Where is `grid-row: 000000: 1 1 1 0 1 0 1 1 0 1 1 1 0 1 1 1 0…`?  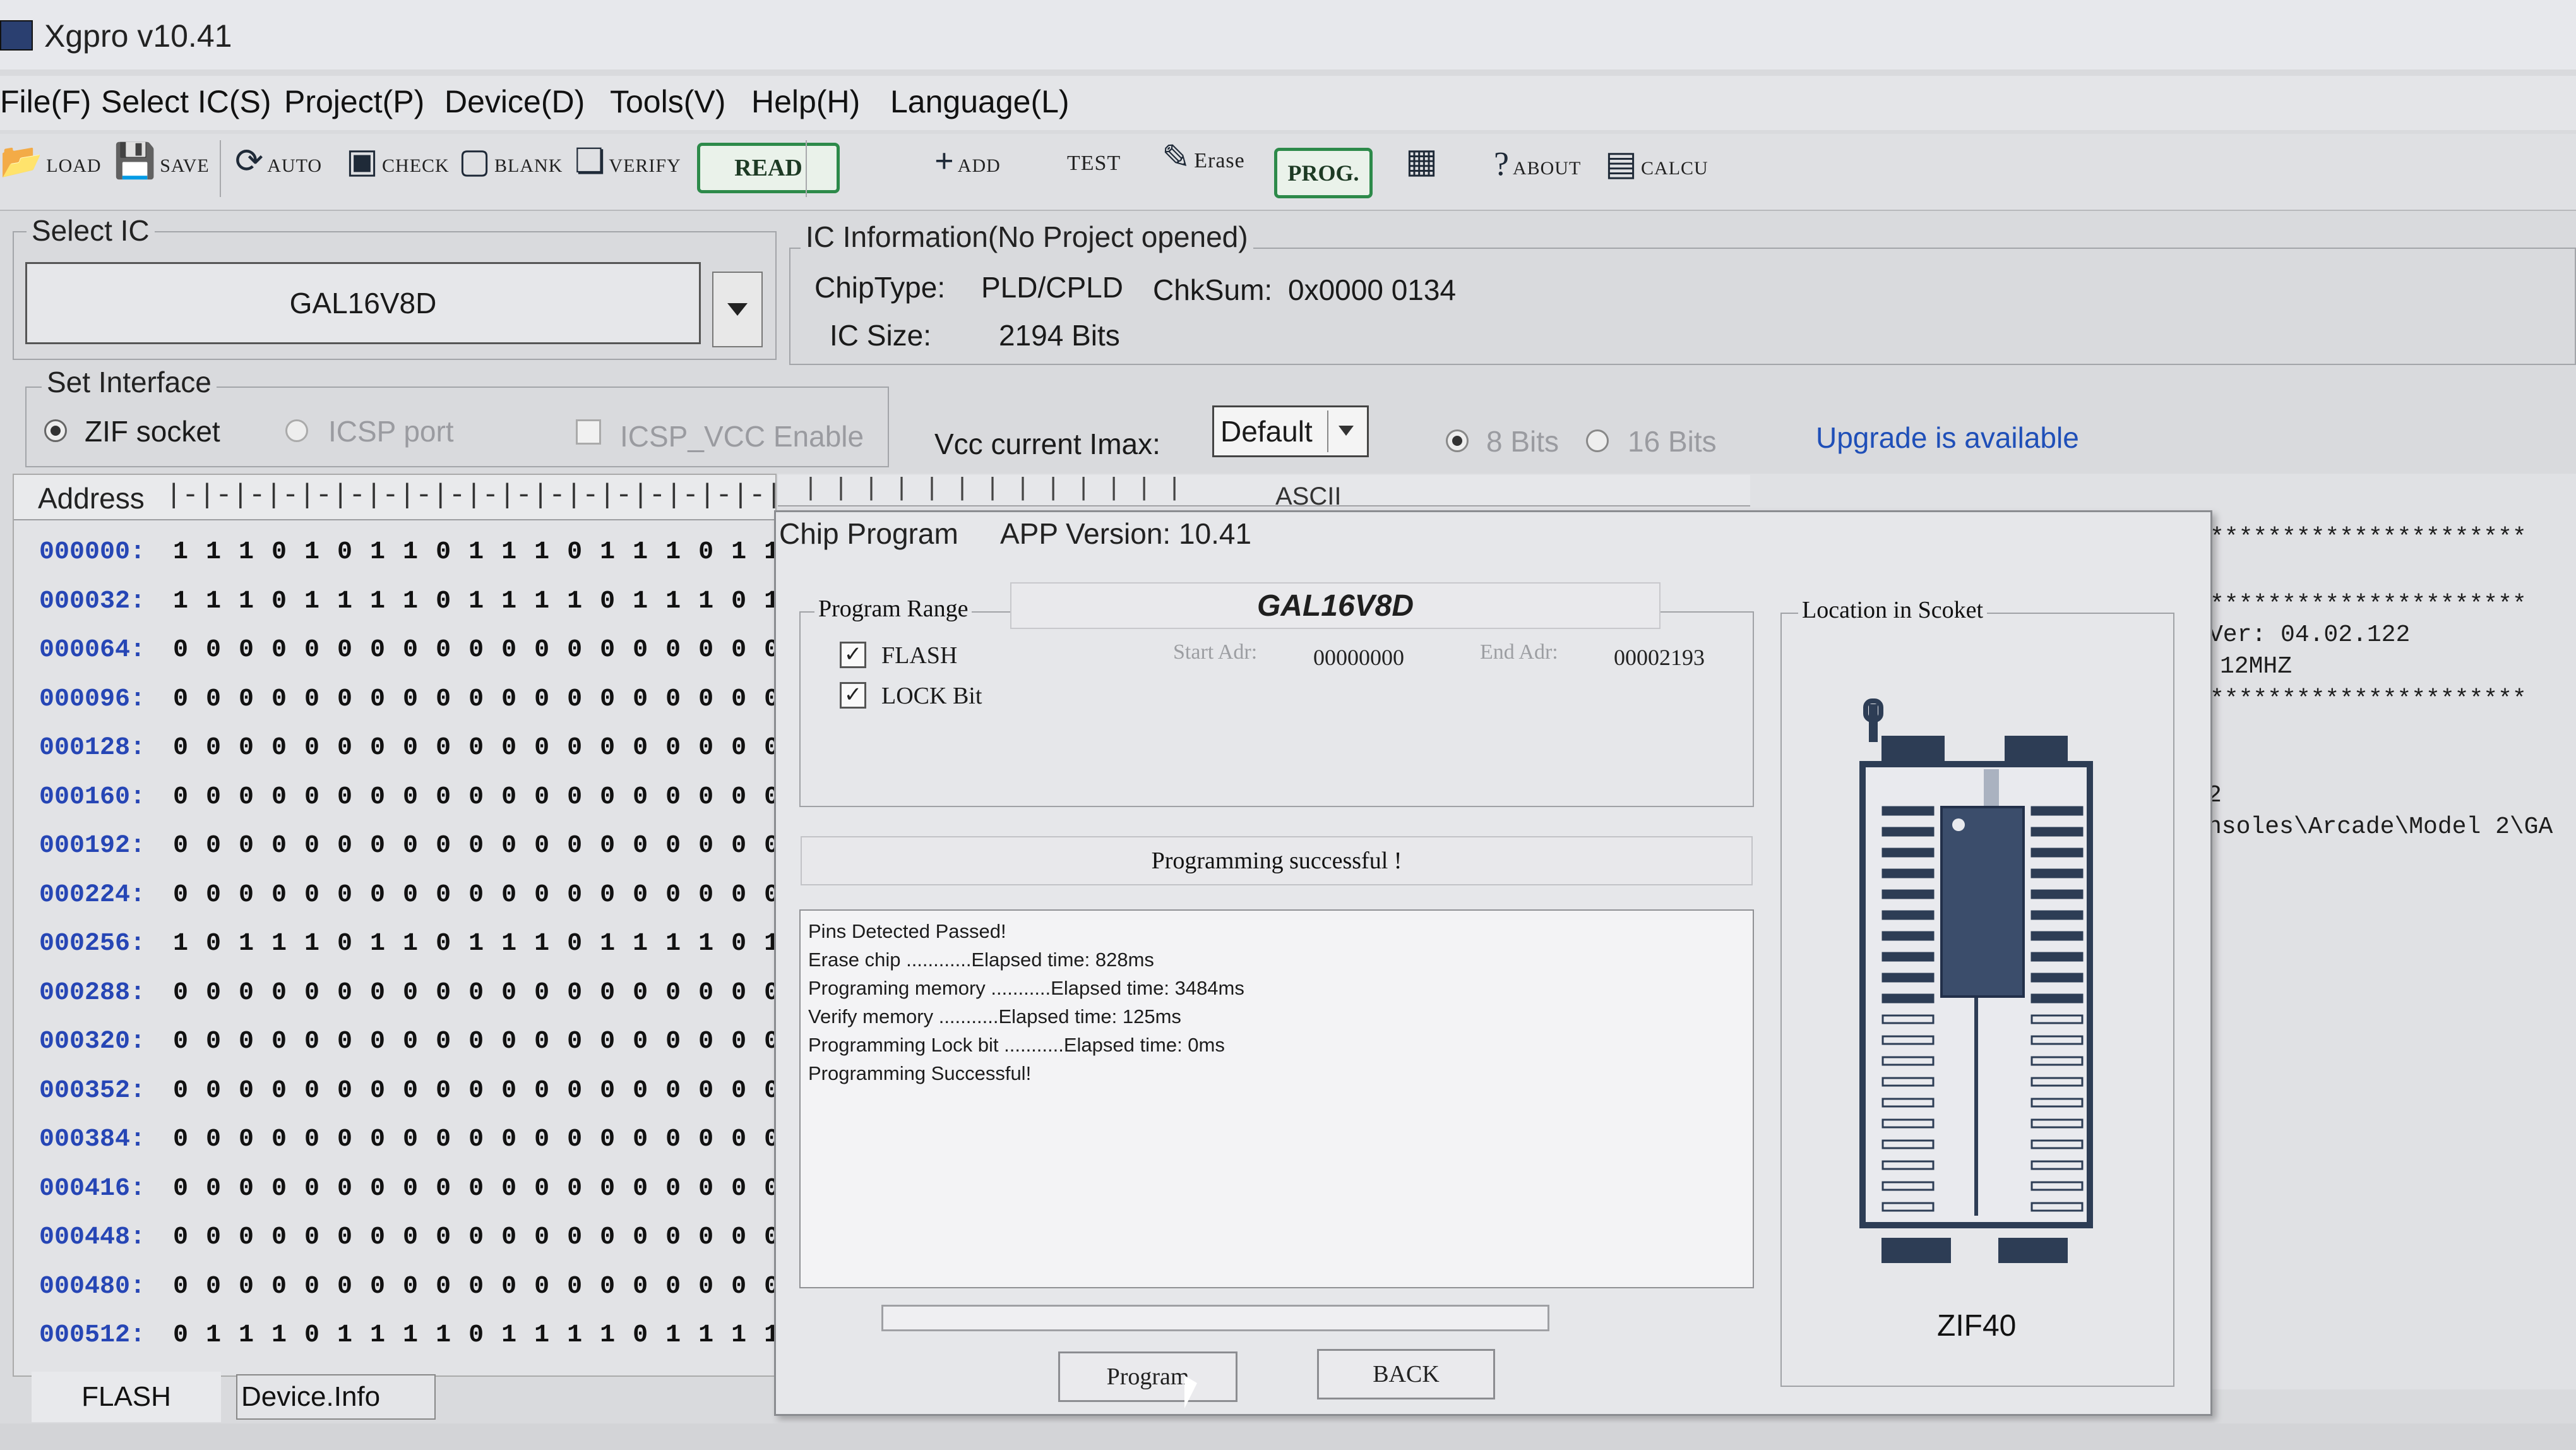 grid-row: 000000: 1 1 1 0 1 0 1 1 0 1 1 1 0 1 1 1 0… is located at coordinates (394, 557).